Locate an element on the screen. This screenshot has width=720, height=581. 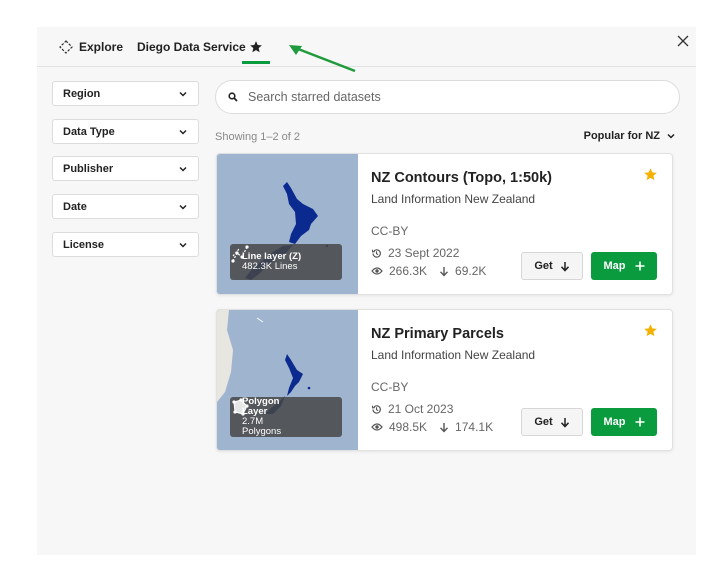
filter-data-type: Data Type is located at coordinates (125, 131).